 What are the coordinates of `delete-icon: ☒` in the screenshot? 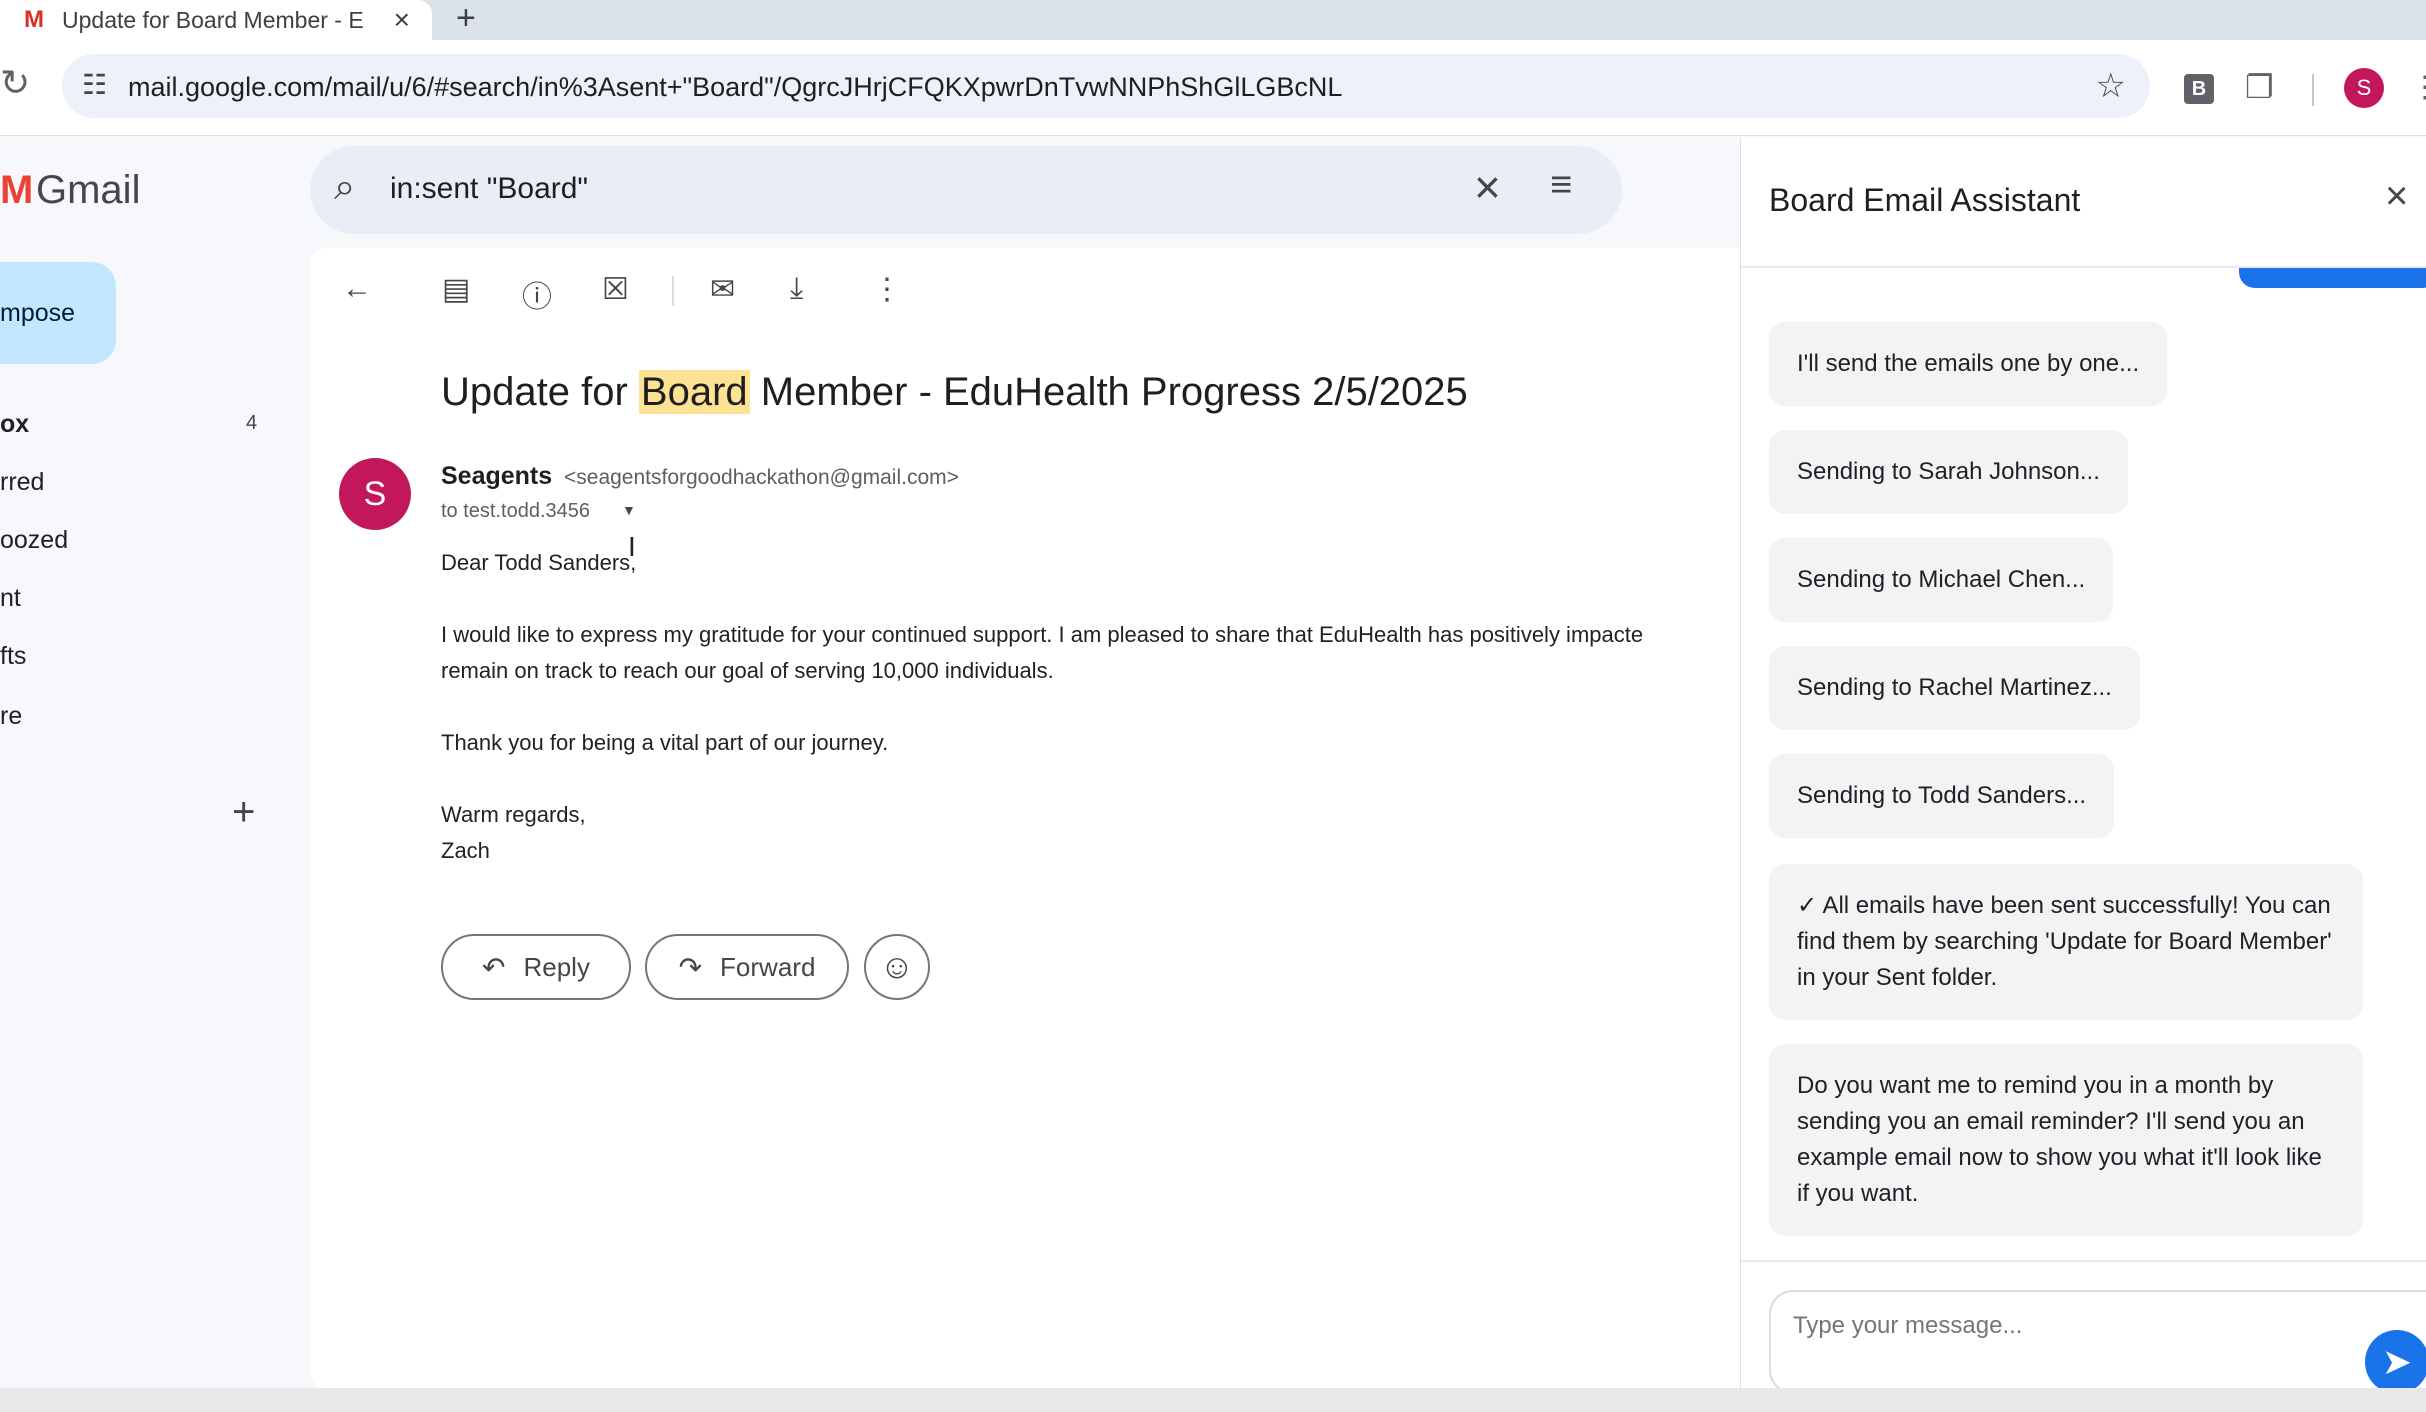 It's located at (615, 289).